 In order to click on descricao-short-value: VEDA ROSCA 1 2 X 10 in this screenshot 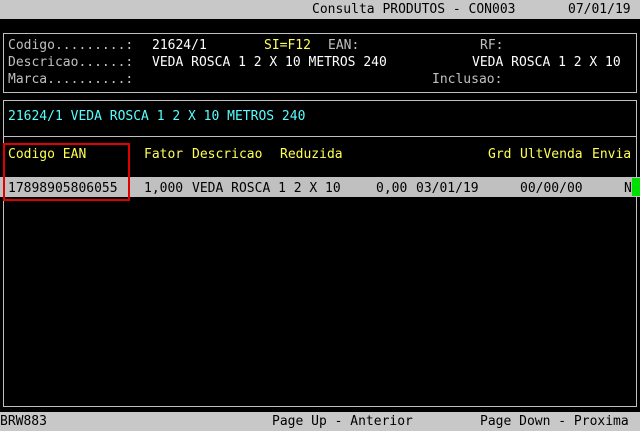, I will do `click(546, 62)`.